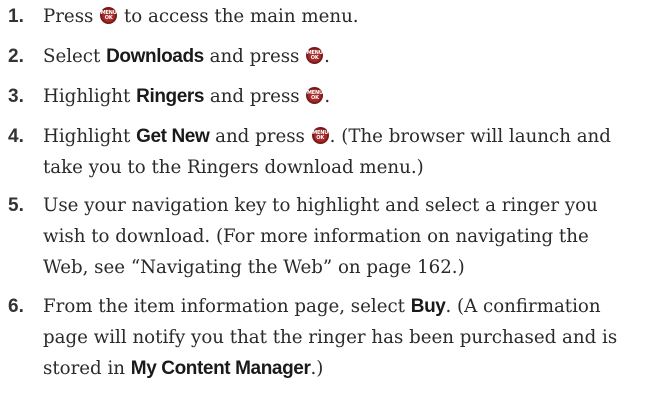 This screenshot has height=396, width=663. What do you see at coordinates (16, 205) in the screenshot?
I see `step-number: 5.` at bounding box center [16, 205].